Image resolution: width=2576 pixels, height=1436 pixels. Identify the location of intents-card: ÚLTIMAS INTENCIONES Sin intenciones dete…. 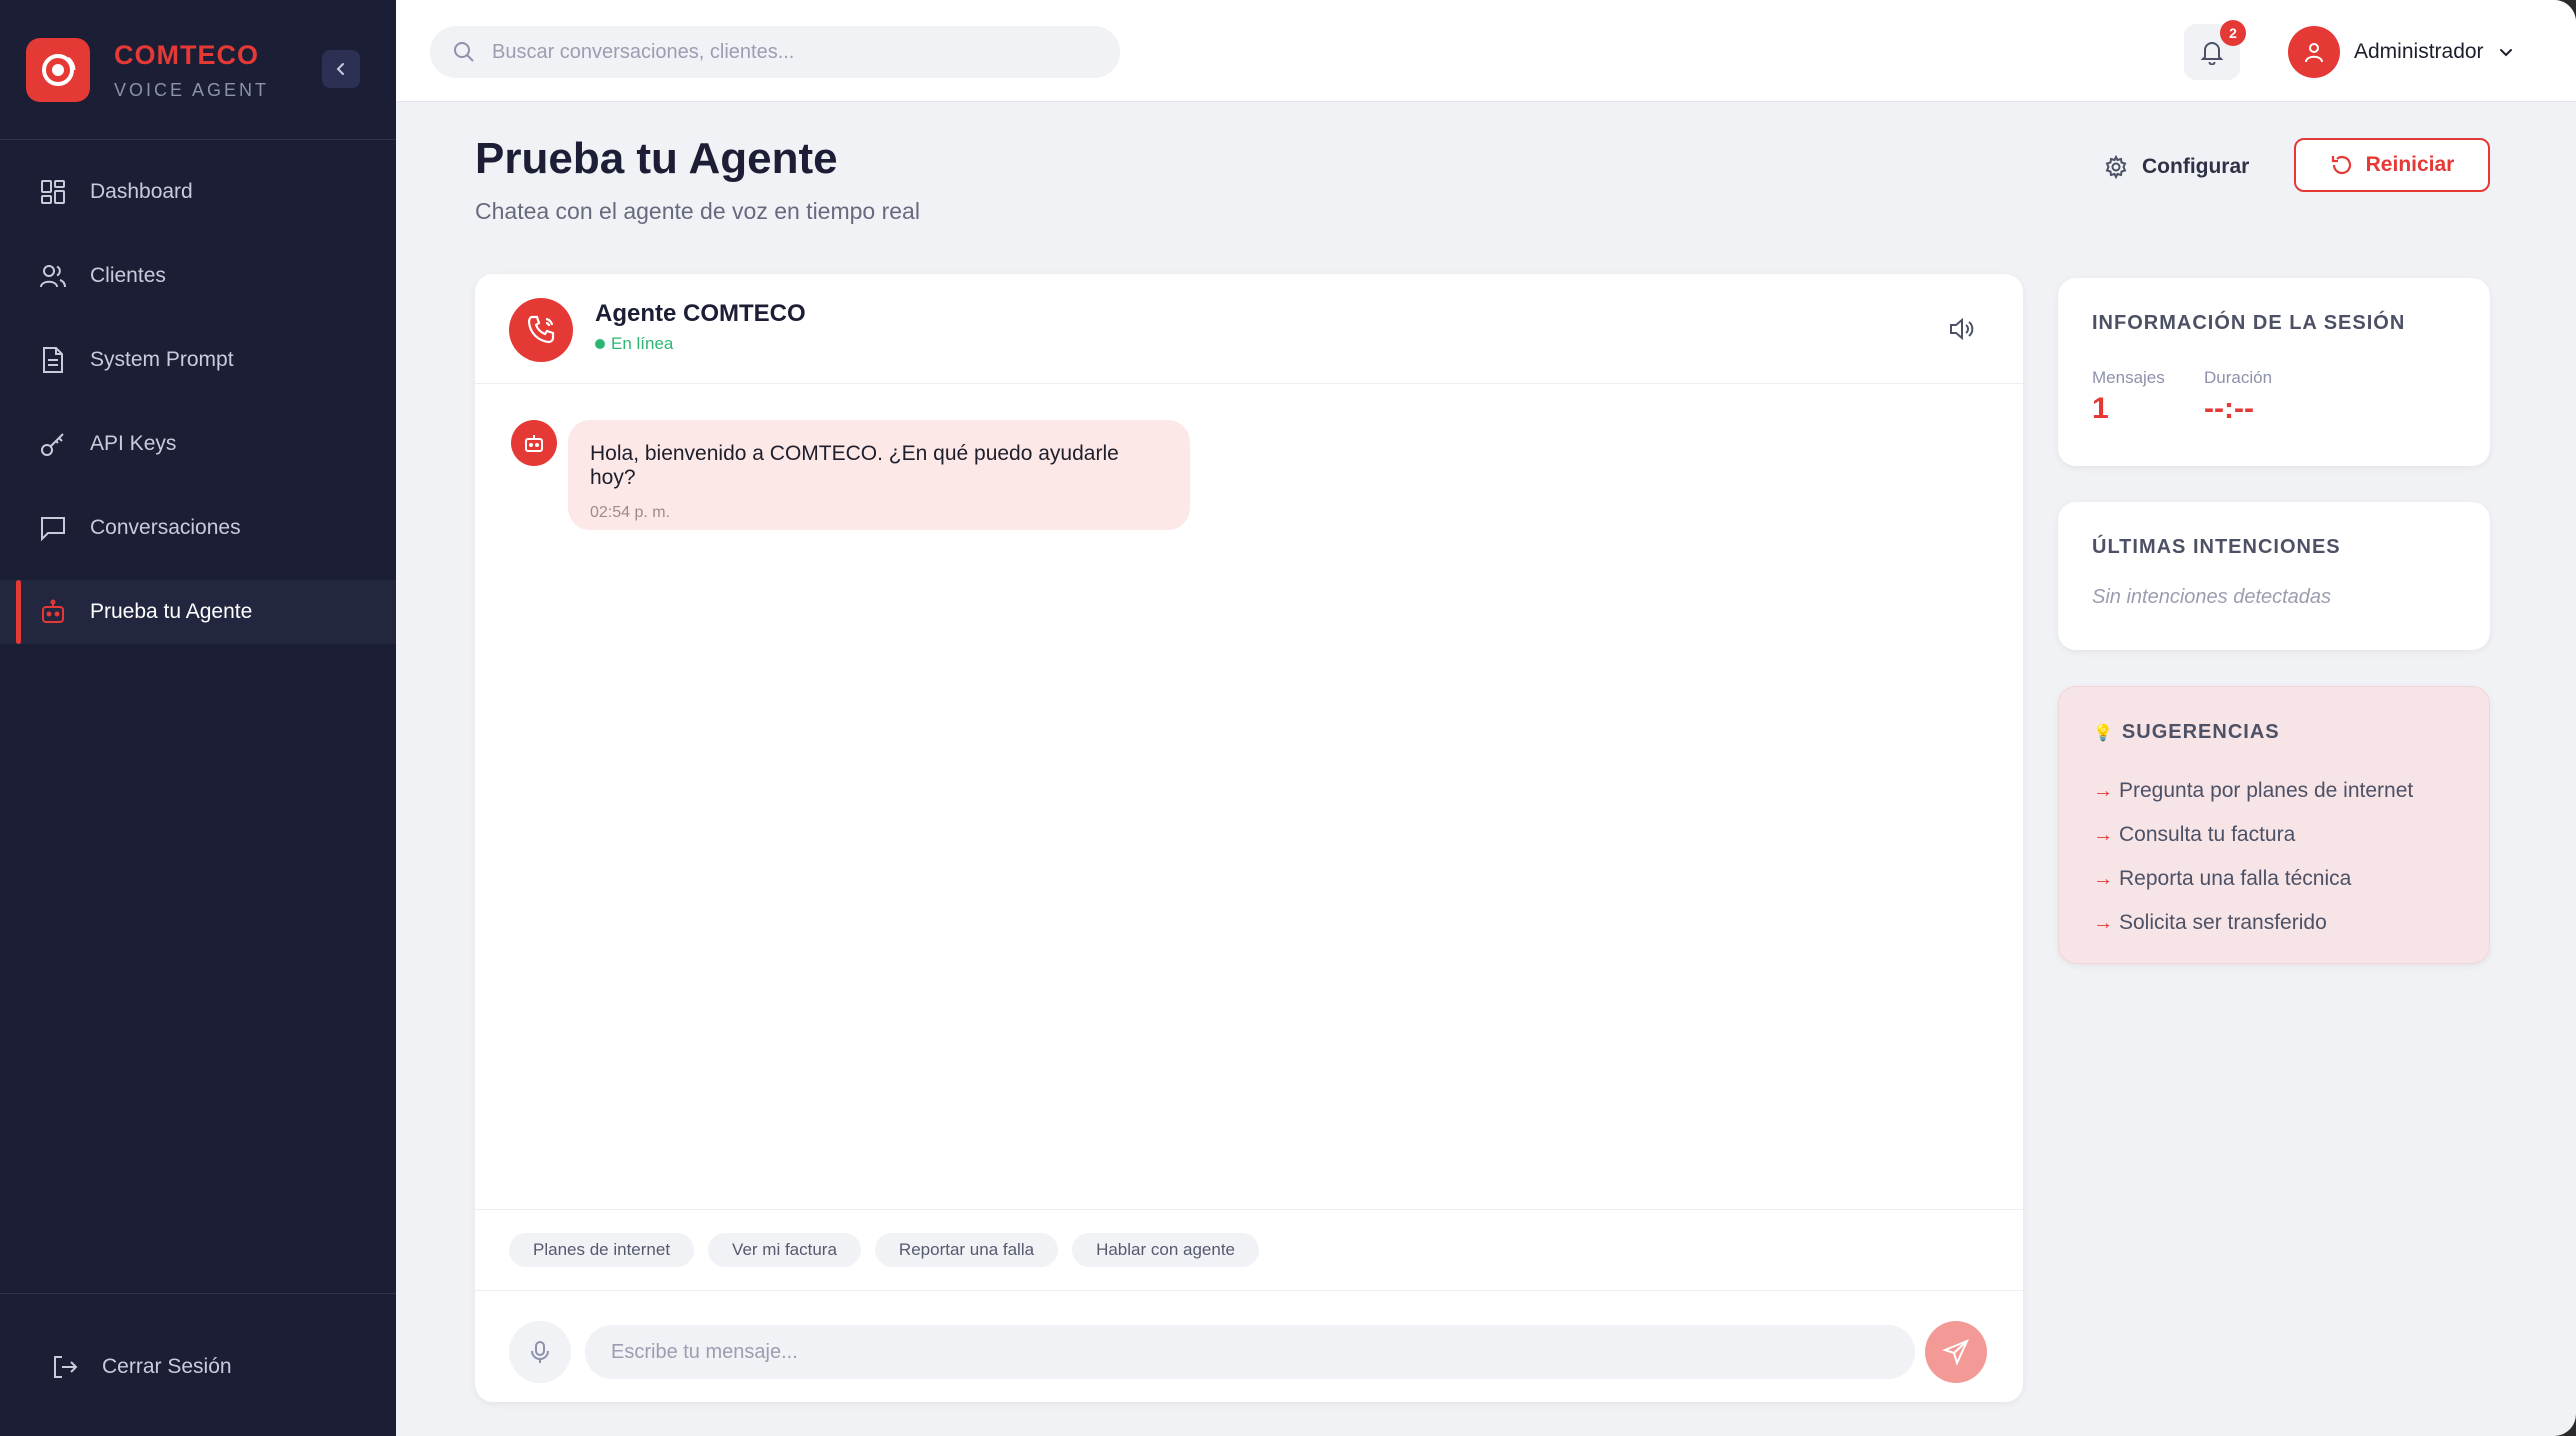
(2274, 576).